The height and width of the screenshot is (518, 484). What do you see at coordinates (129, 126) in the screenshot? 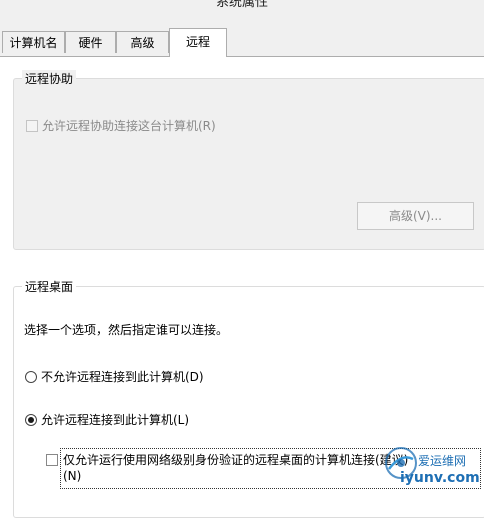
I see `allow-remote-assistance-label: 允许远程协助连接这台计算机(R)` at bounding box center [129, 126].